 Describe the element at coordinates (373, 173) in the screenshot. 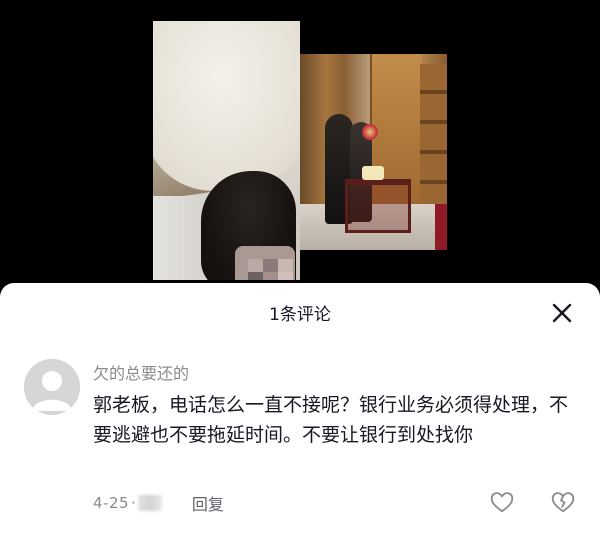

I see `cake` at that location.